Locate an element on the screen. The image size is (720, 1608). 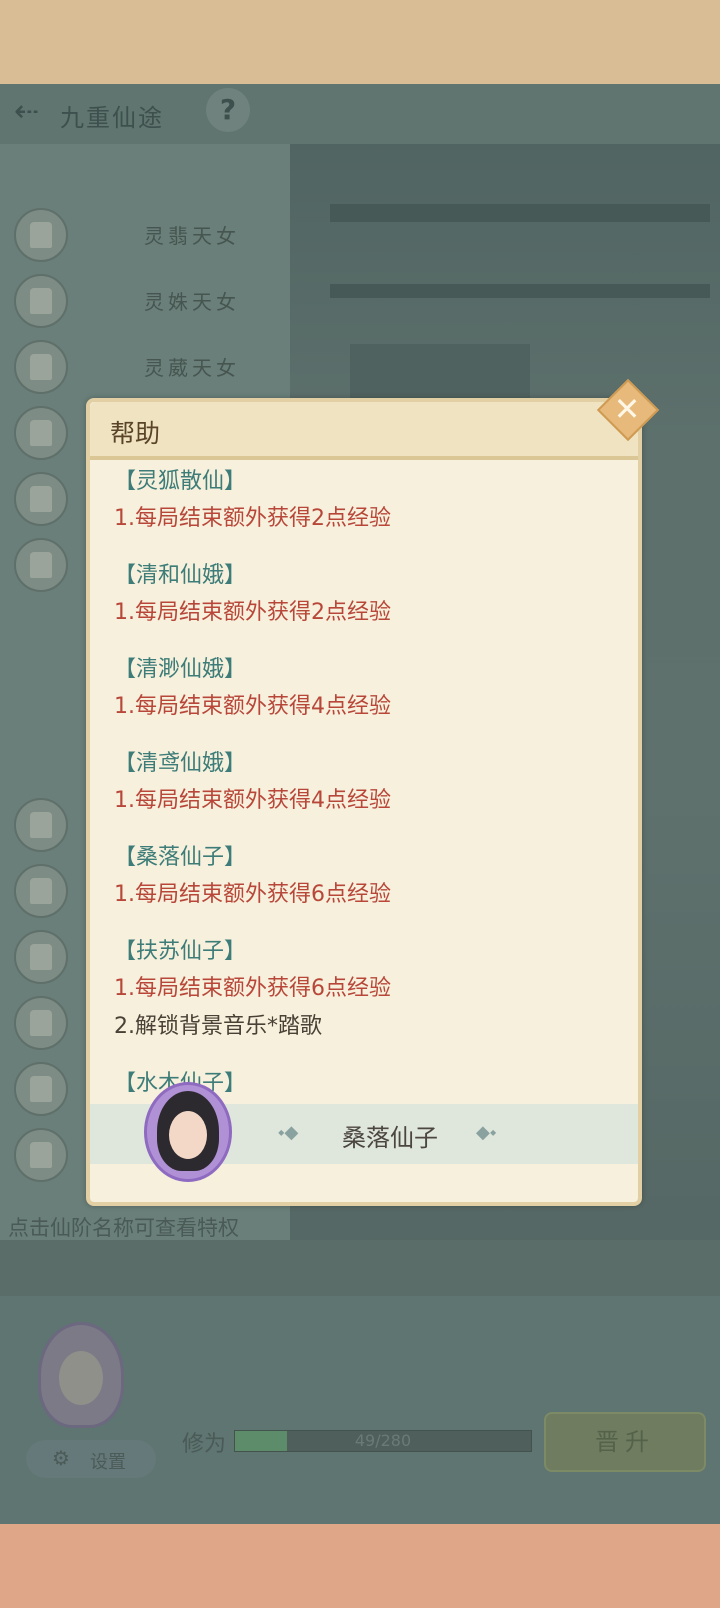
close-button: ✕ is located at coordinates (628, 410).